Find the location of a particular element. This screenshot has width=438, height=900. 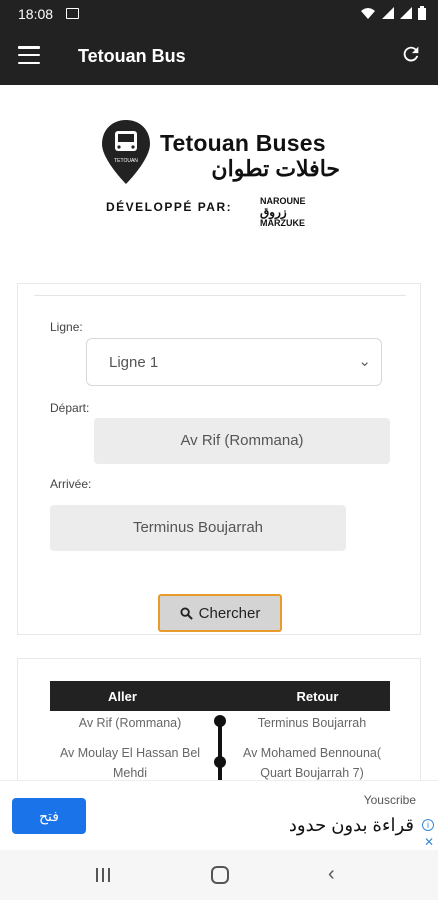

stop-retour-2: Av Mohamed Bennouna( Quart Boujarrah 7) is located at coordinates (312, 763).